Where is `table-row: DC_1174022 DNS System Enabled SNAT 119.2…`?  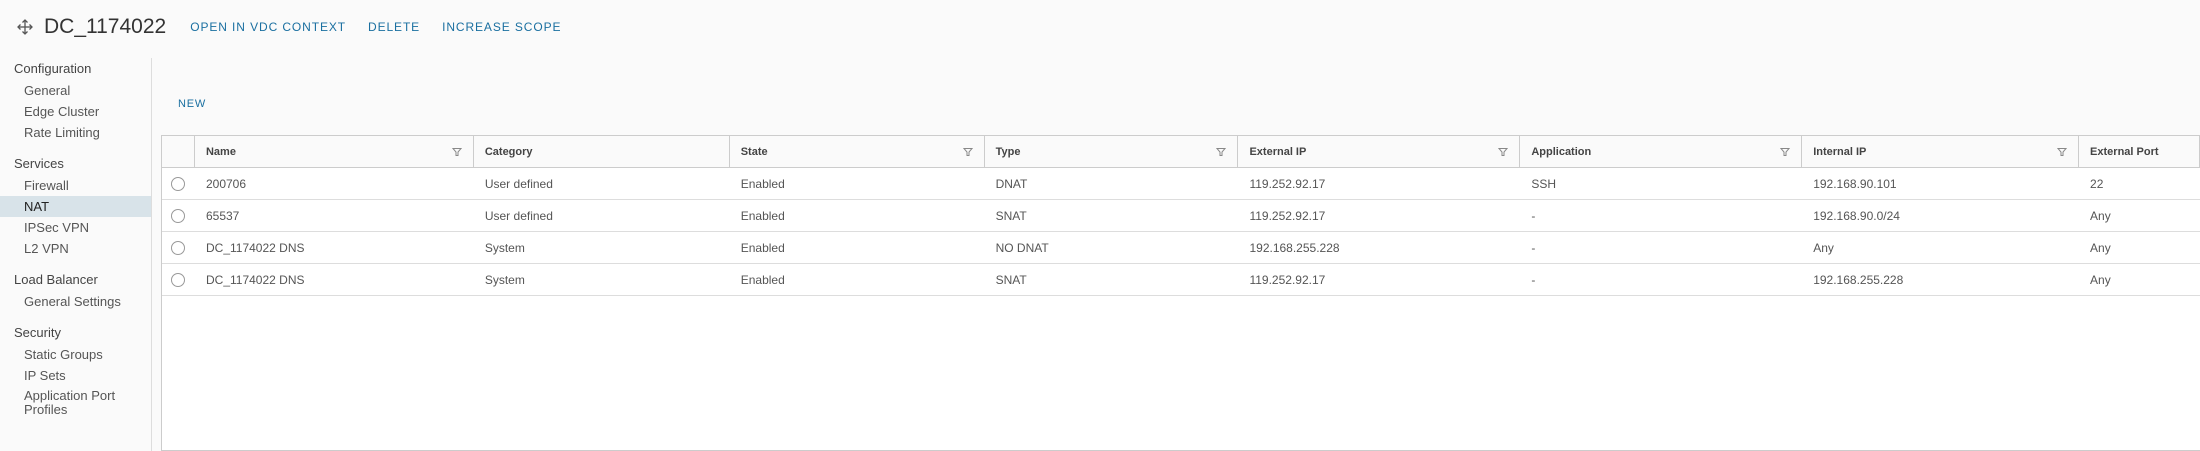
table-row: DC_1174022 DNS System Enabled SNAT 119.2… is located at coordinates (1181, 280).